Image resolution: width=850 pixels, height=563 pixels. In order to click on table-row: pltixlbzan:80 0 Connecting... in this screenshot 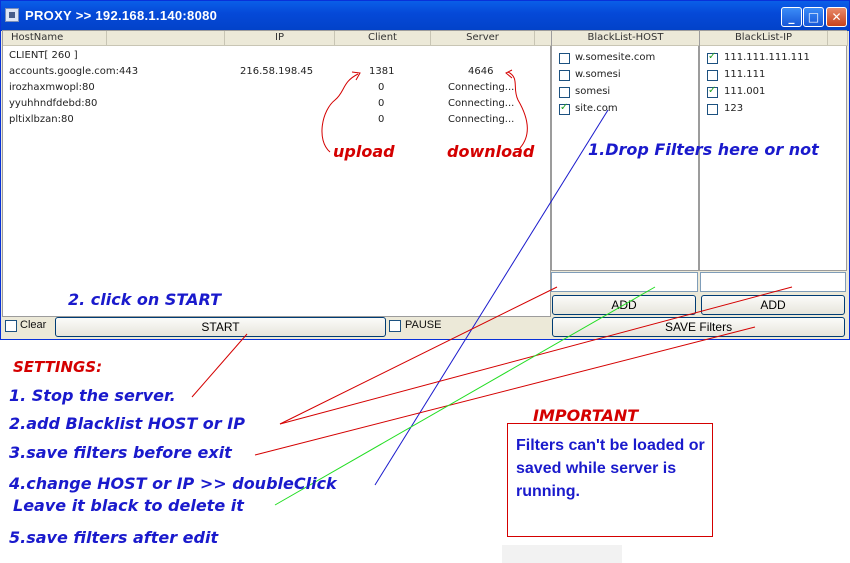, I will do `click(277, 121)`.